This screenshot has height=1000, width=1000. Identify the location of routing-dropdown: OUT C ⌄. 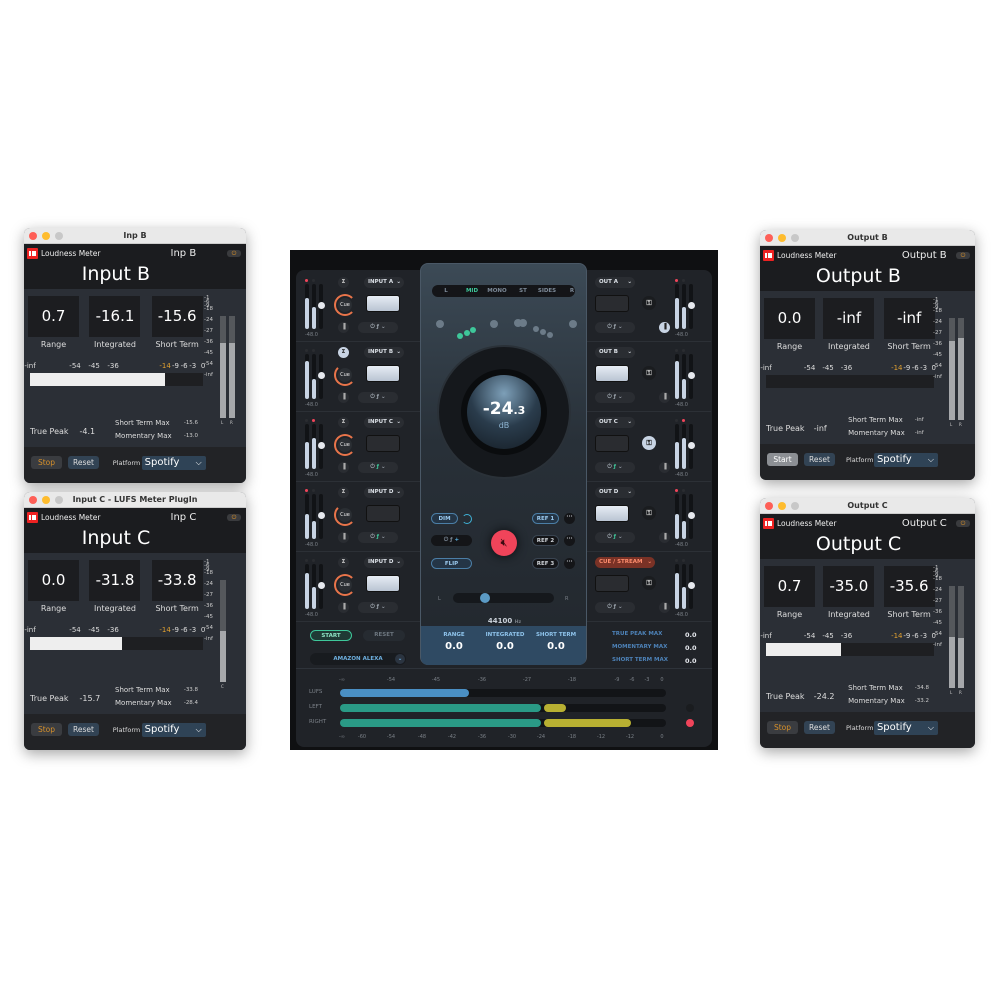
(615, 422).